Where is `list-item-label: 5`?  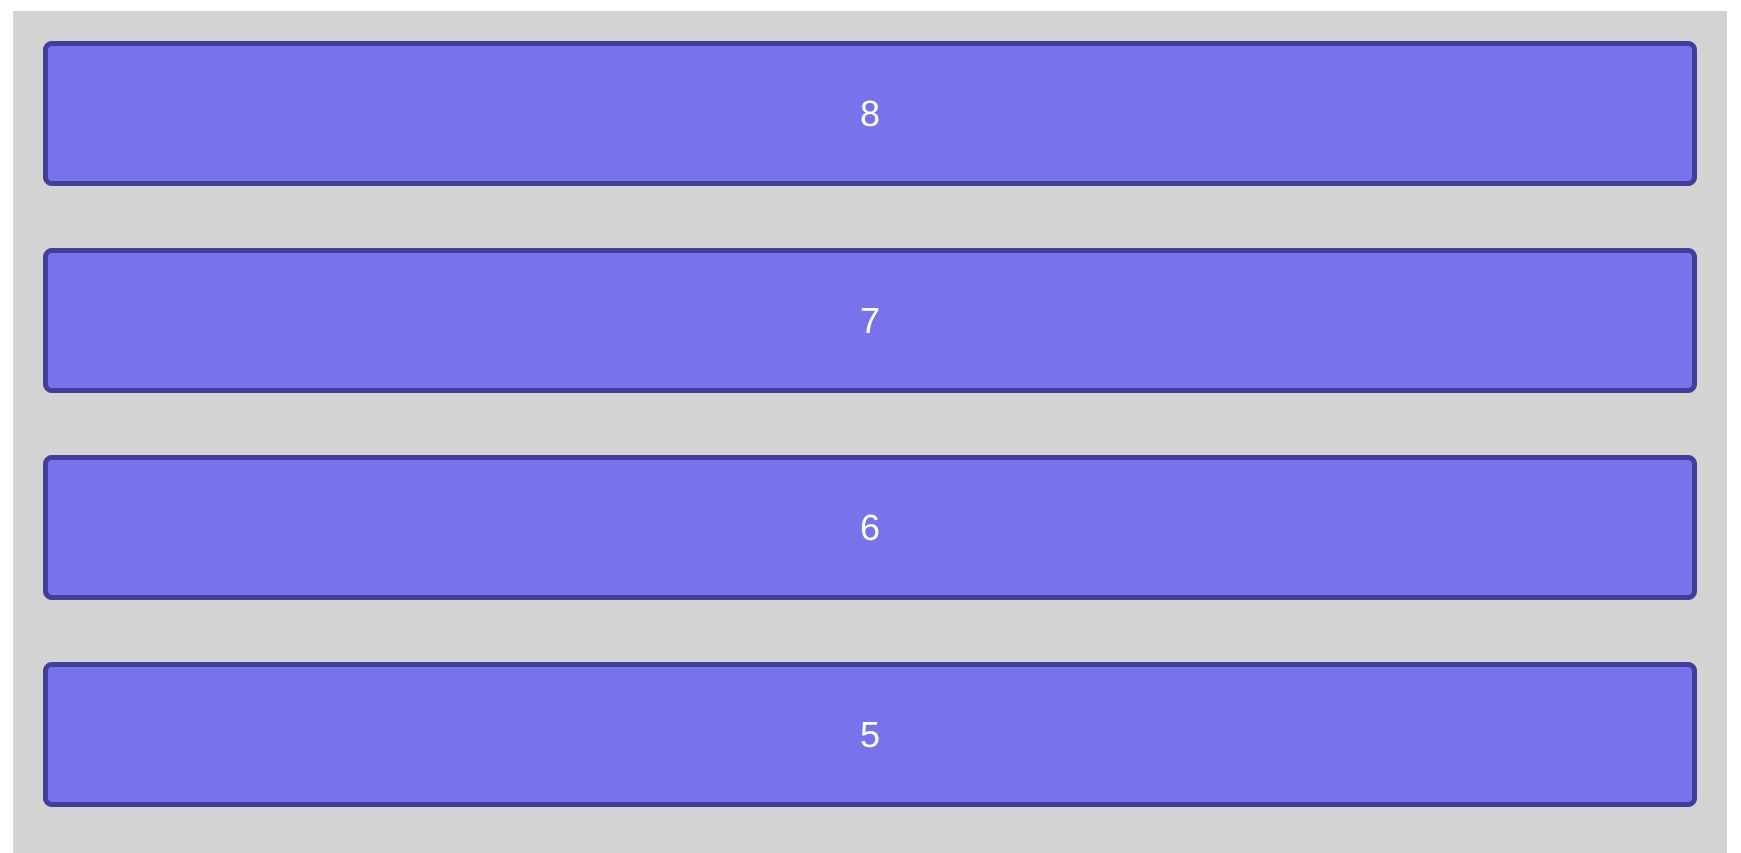
list-item-label: 5 is located at coordinates (870, 734).